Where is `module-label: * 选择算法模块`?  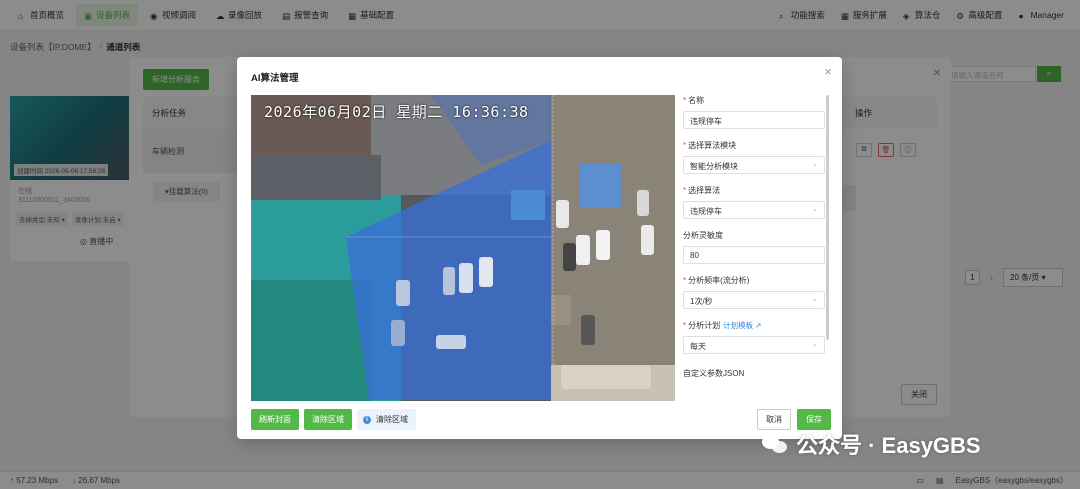 module-label: * 选择算法模块 is located at coordinates (710, 145).